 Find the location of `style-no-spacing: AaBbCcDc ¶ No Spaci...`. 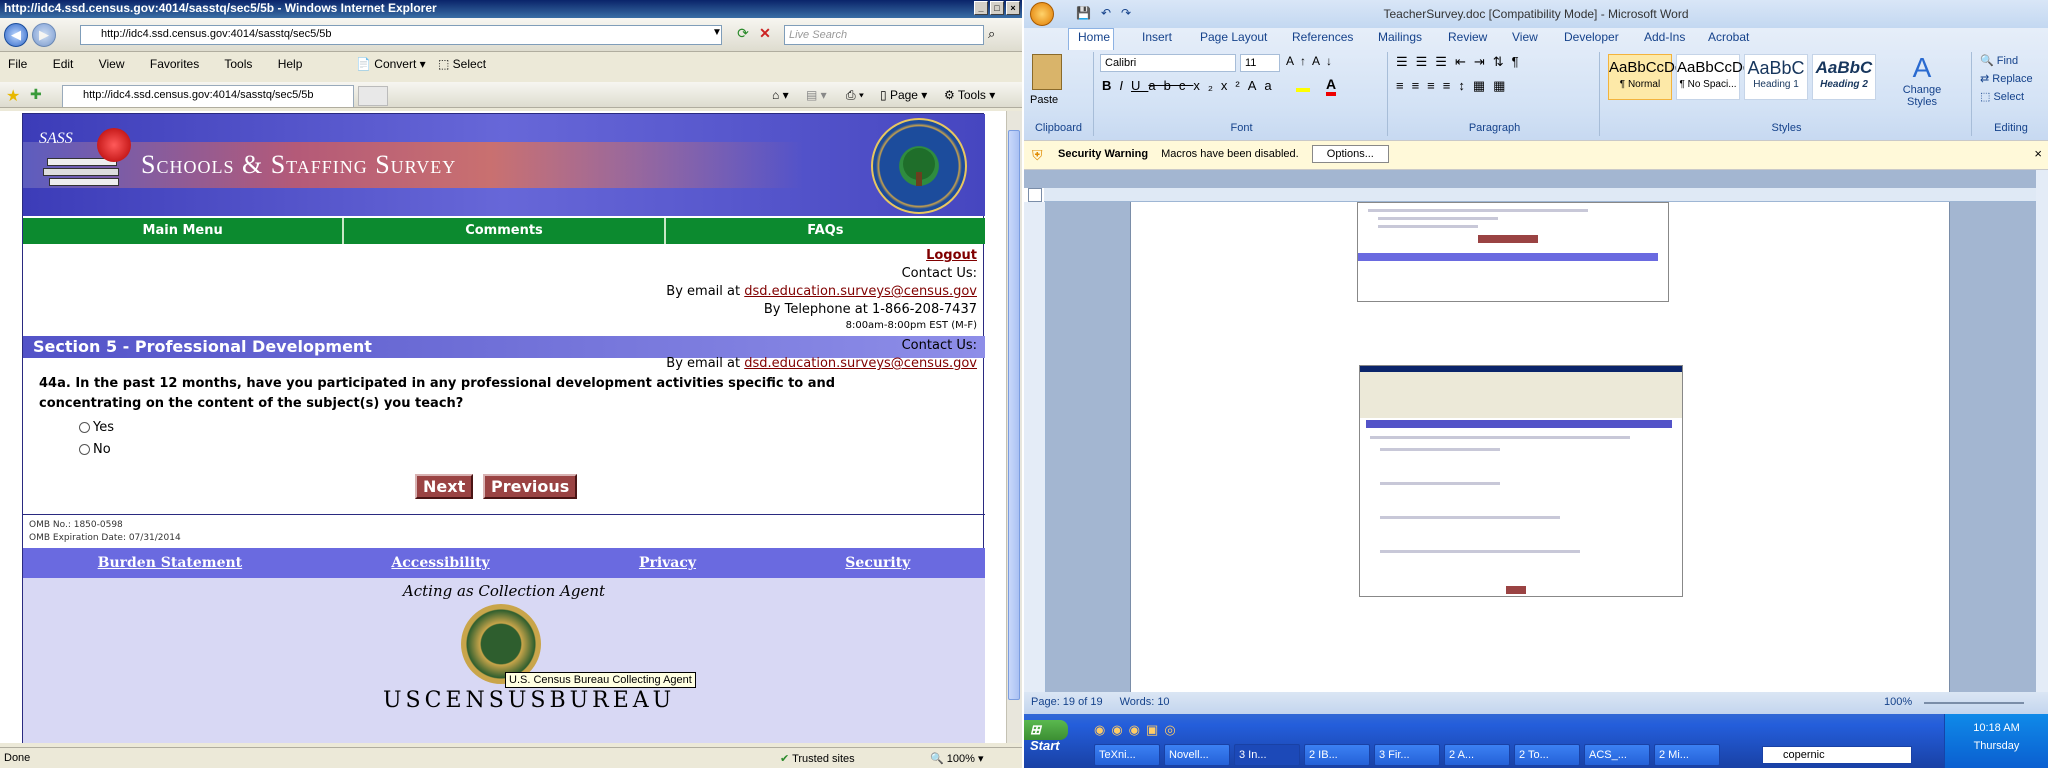

style-no-spacing: AaBbCcDc ¶ No Spaci... is located at coordinates (1713, 77).